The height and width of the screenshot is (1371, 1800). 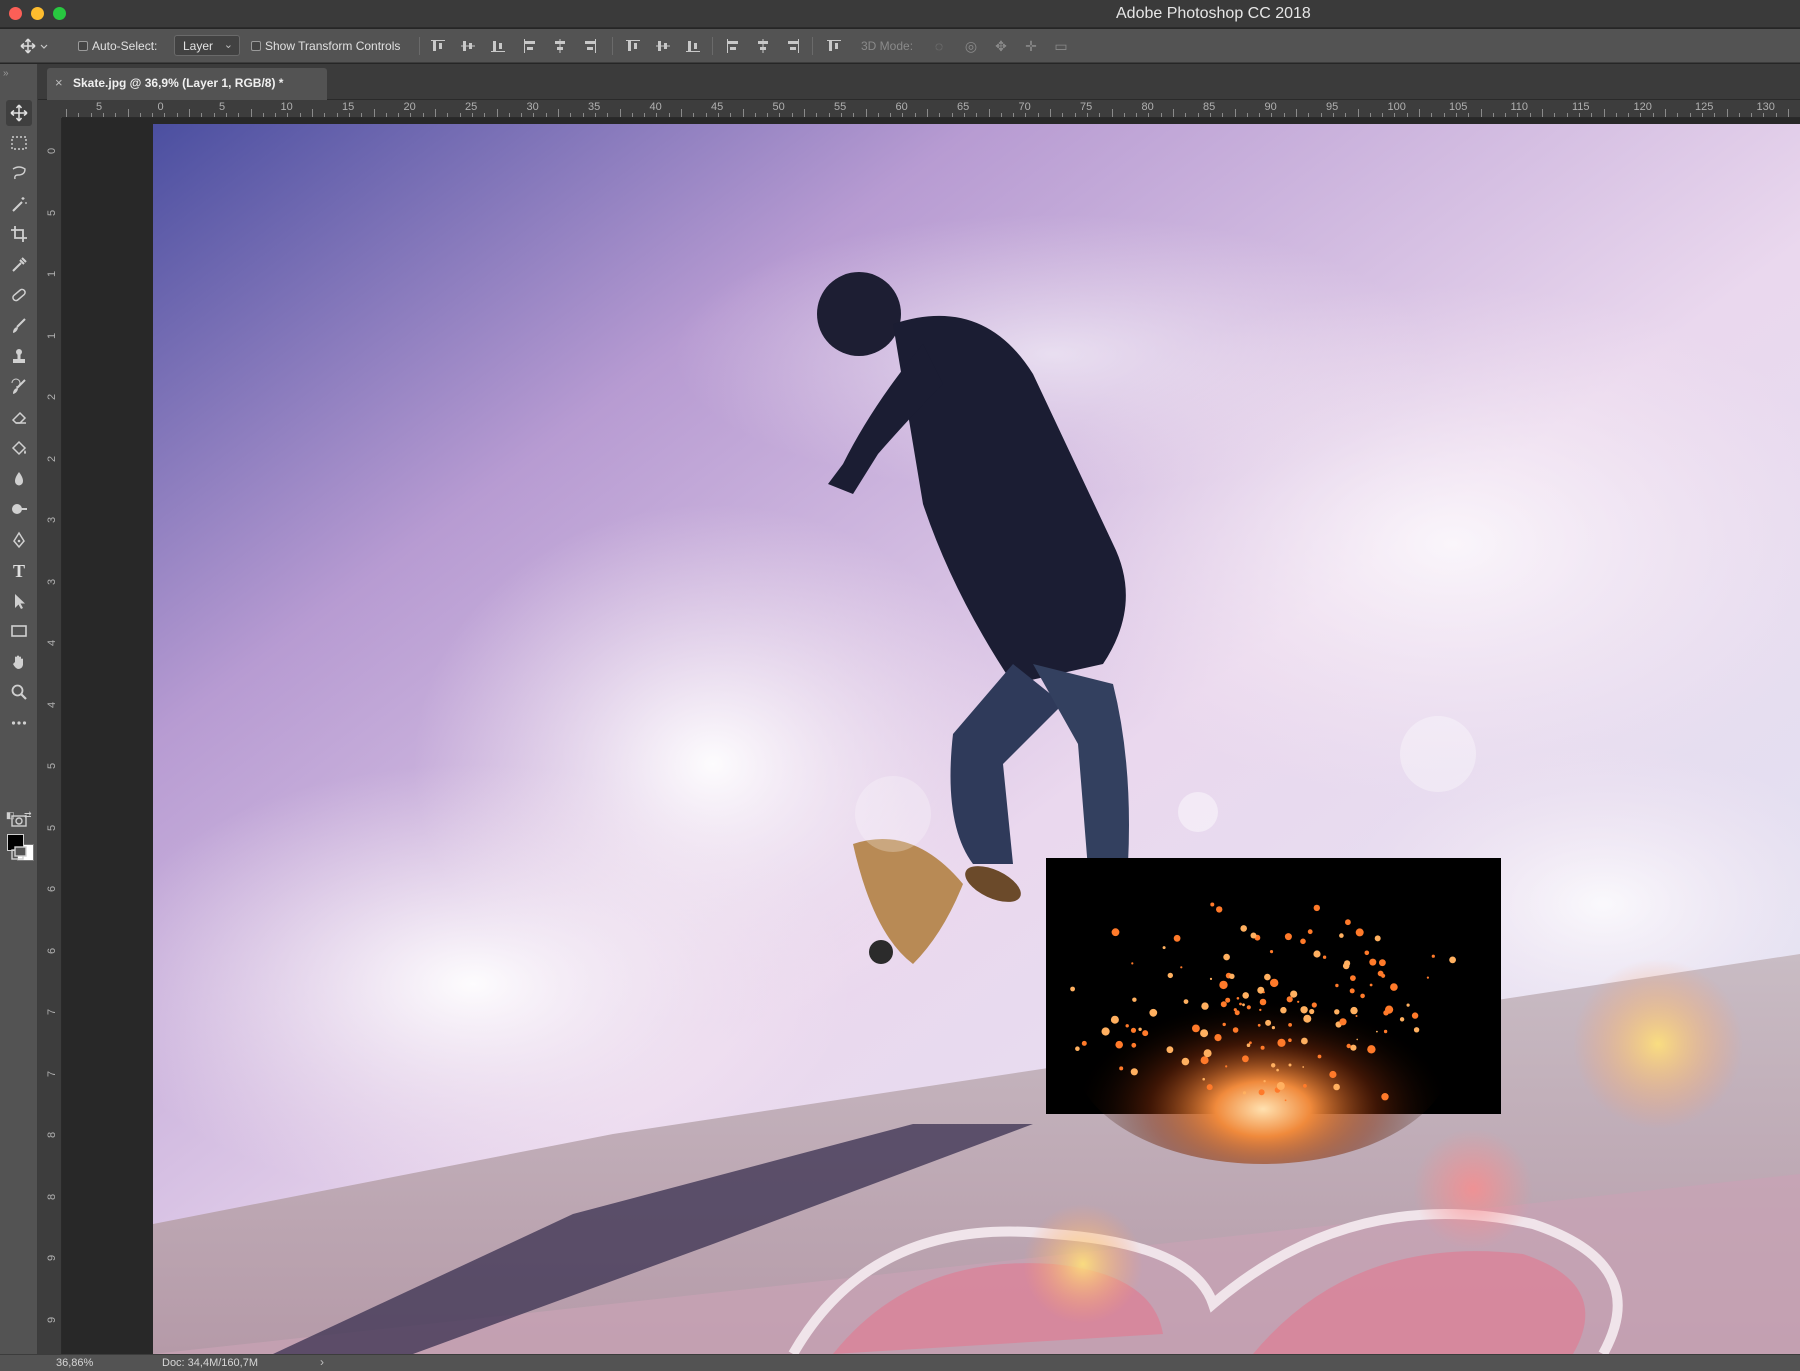 I want to click on 3d-drag-icon: ✥, so click(x=1001, y=46).